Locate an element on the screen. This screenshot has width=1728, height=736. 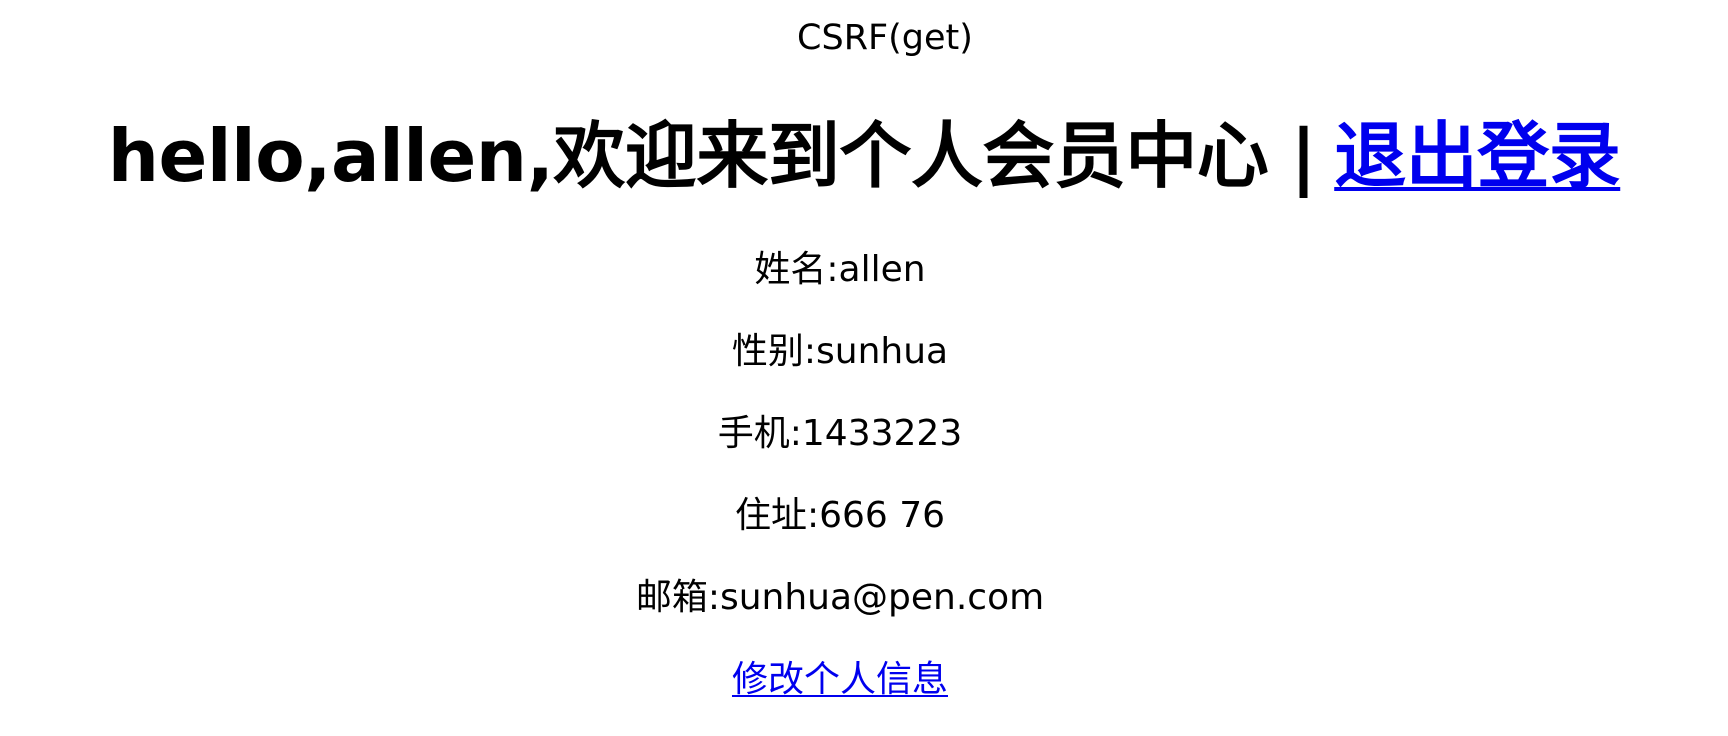
profile-address-row: 住址:666 76 is located at coordinates (840, 516).